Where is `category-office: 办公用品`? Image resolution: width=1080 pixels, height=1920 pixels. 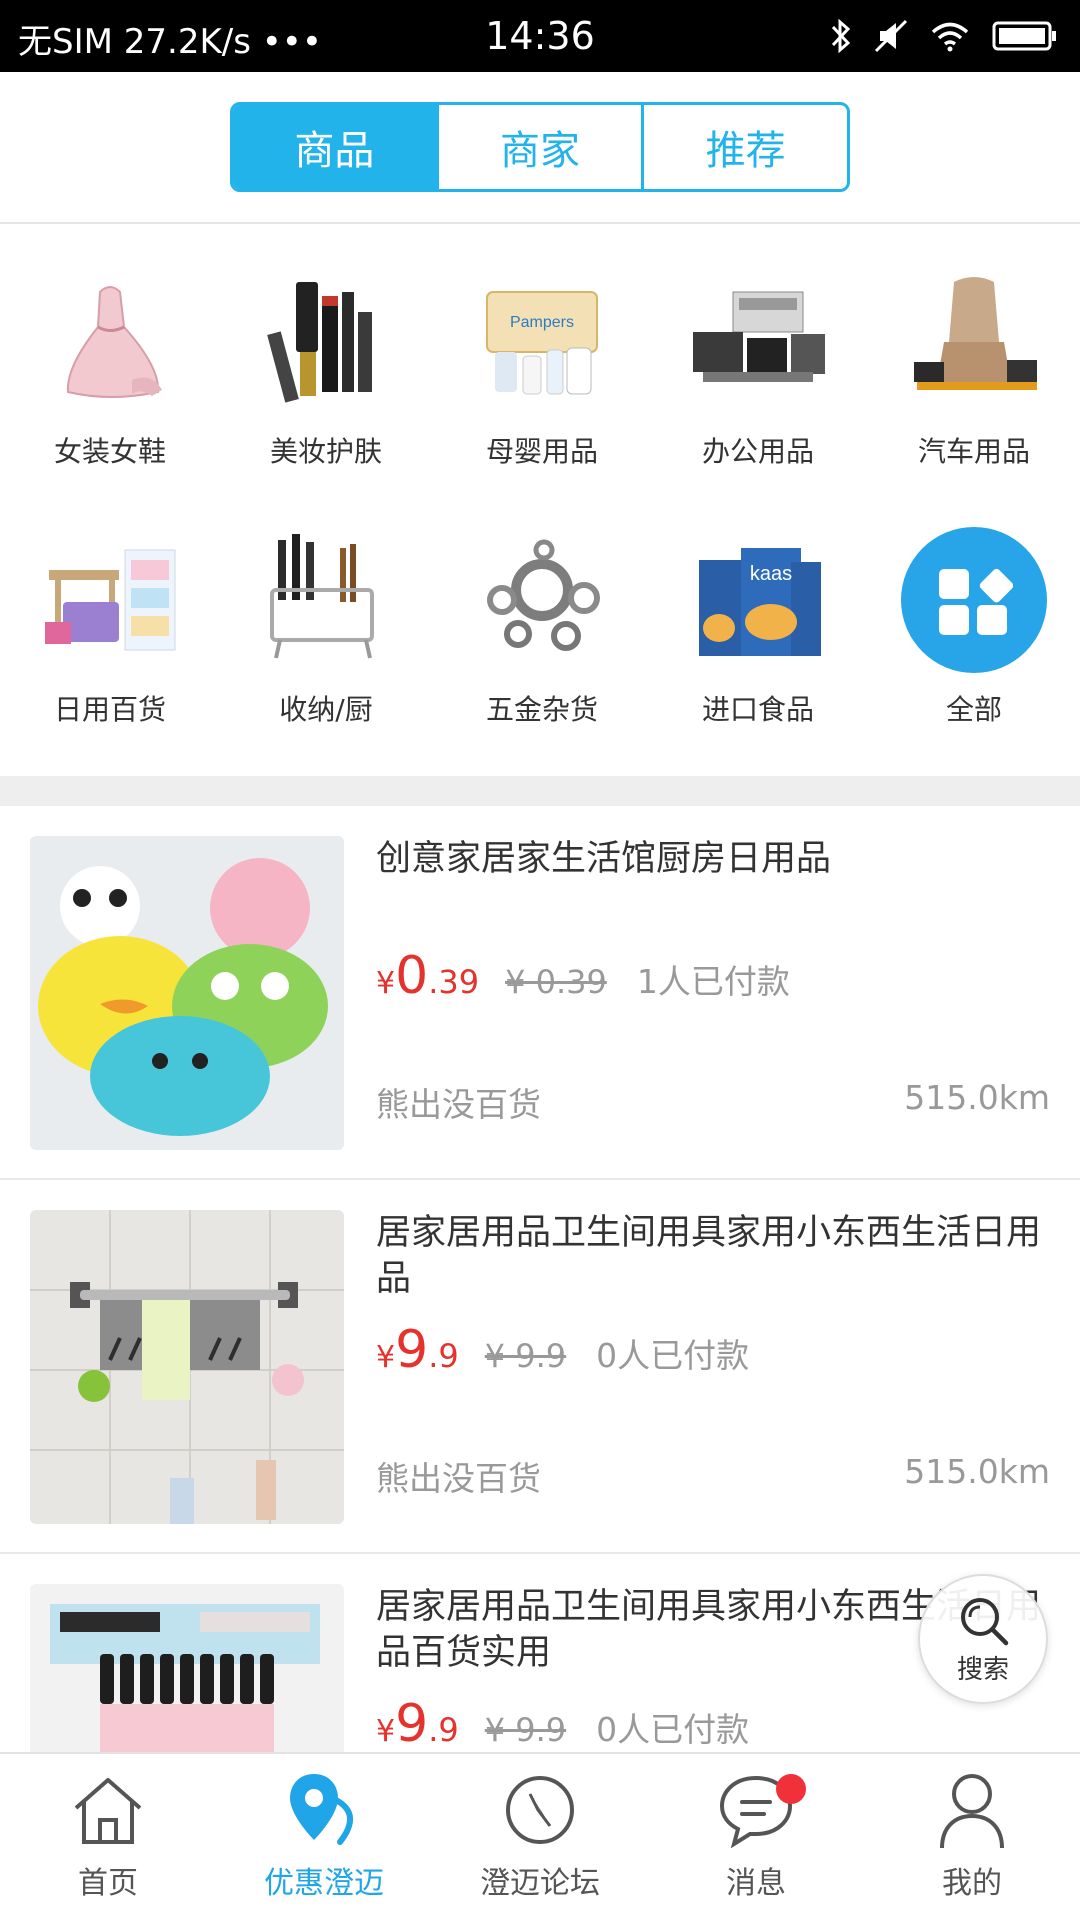 category-office: 办公用品 is located at coordinates (758, 371).